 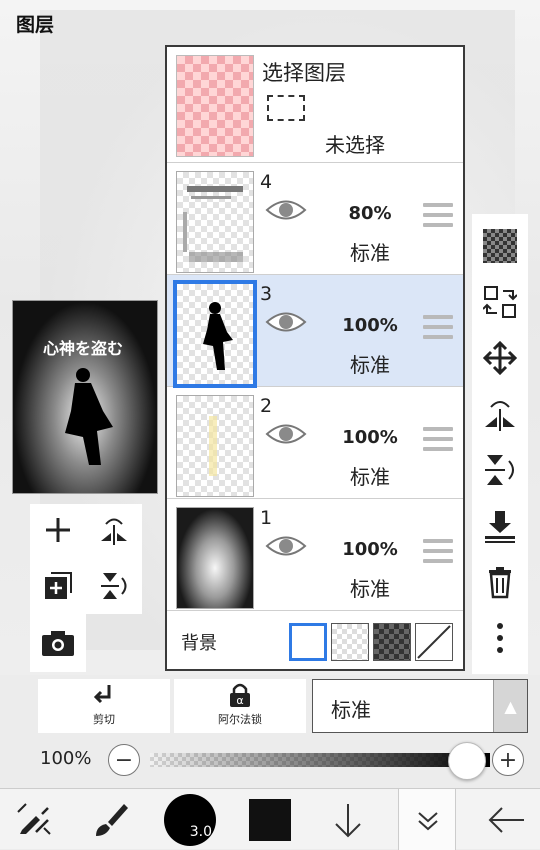 I want to click on brush-tool-button, so click(x=110, y=819).